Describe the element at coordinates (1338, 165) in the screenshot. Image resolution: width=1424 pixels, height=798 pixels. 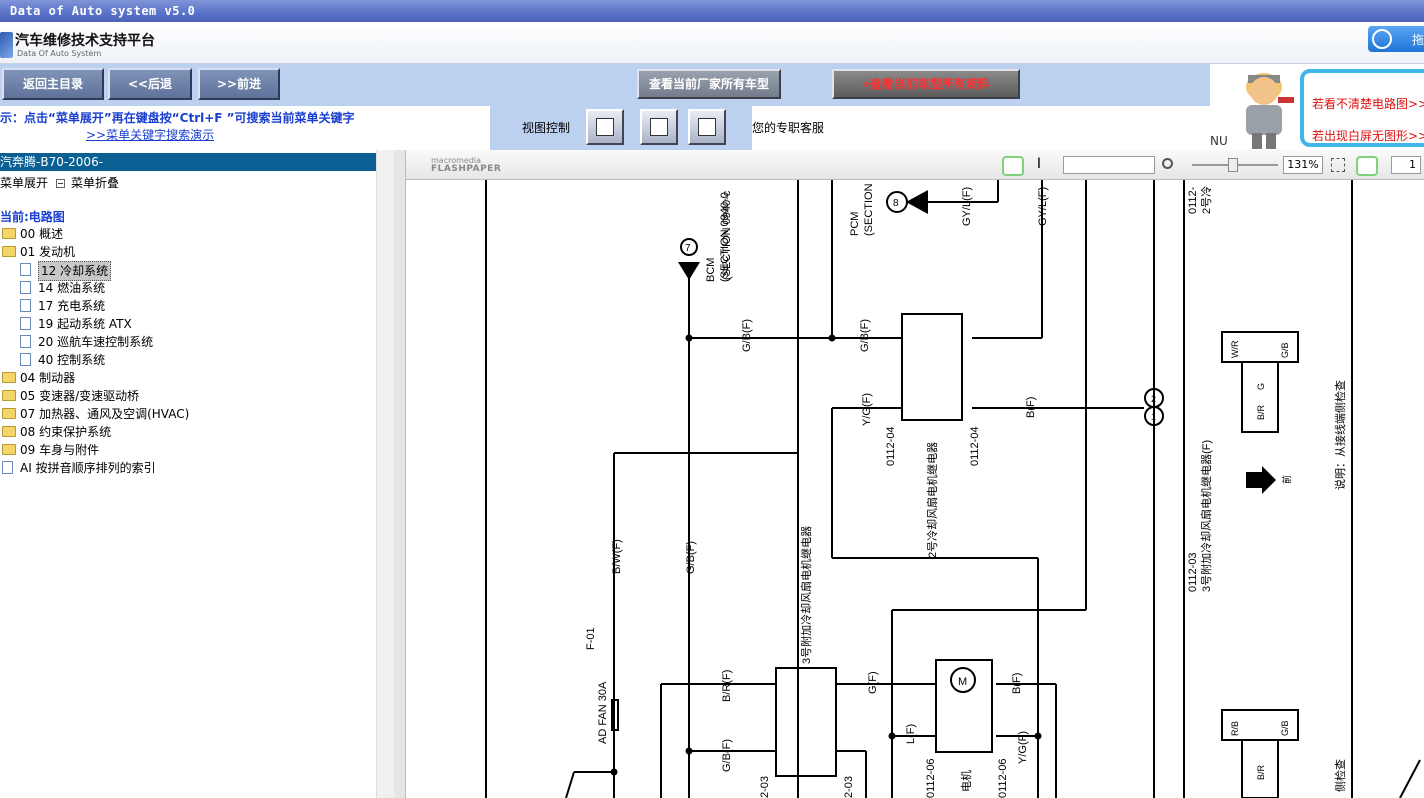
I see `fit-page-icon` at that location.